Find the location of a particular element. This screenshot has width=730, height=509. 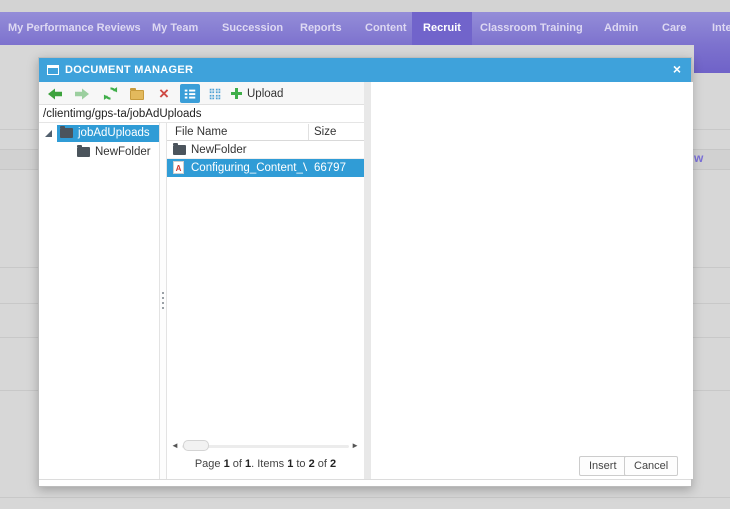

tree-item-newfolder: NewFolder is located at coordinates (118, 152).